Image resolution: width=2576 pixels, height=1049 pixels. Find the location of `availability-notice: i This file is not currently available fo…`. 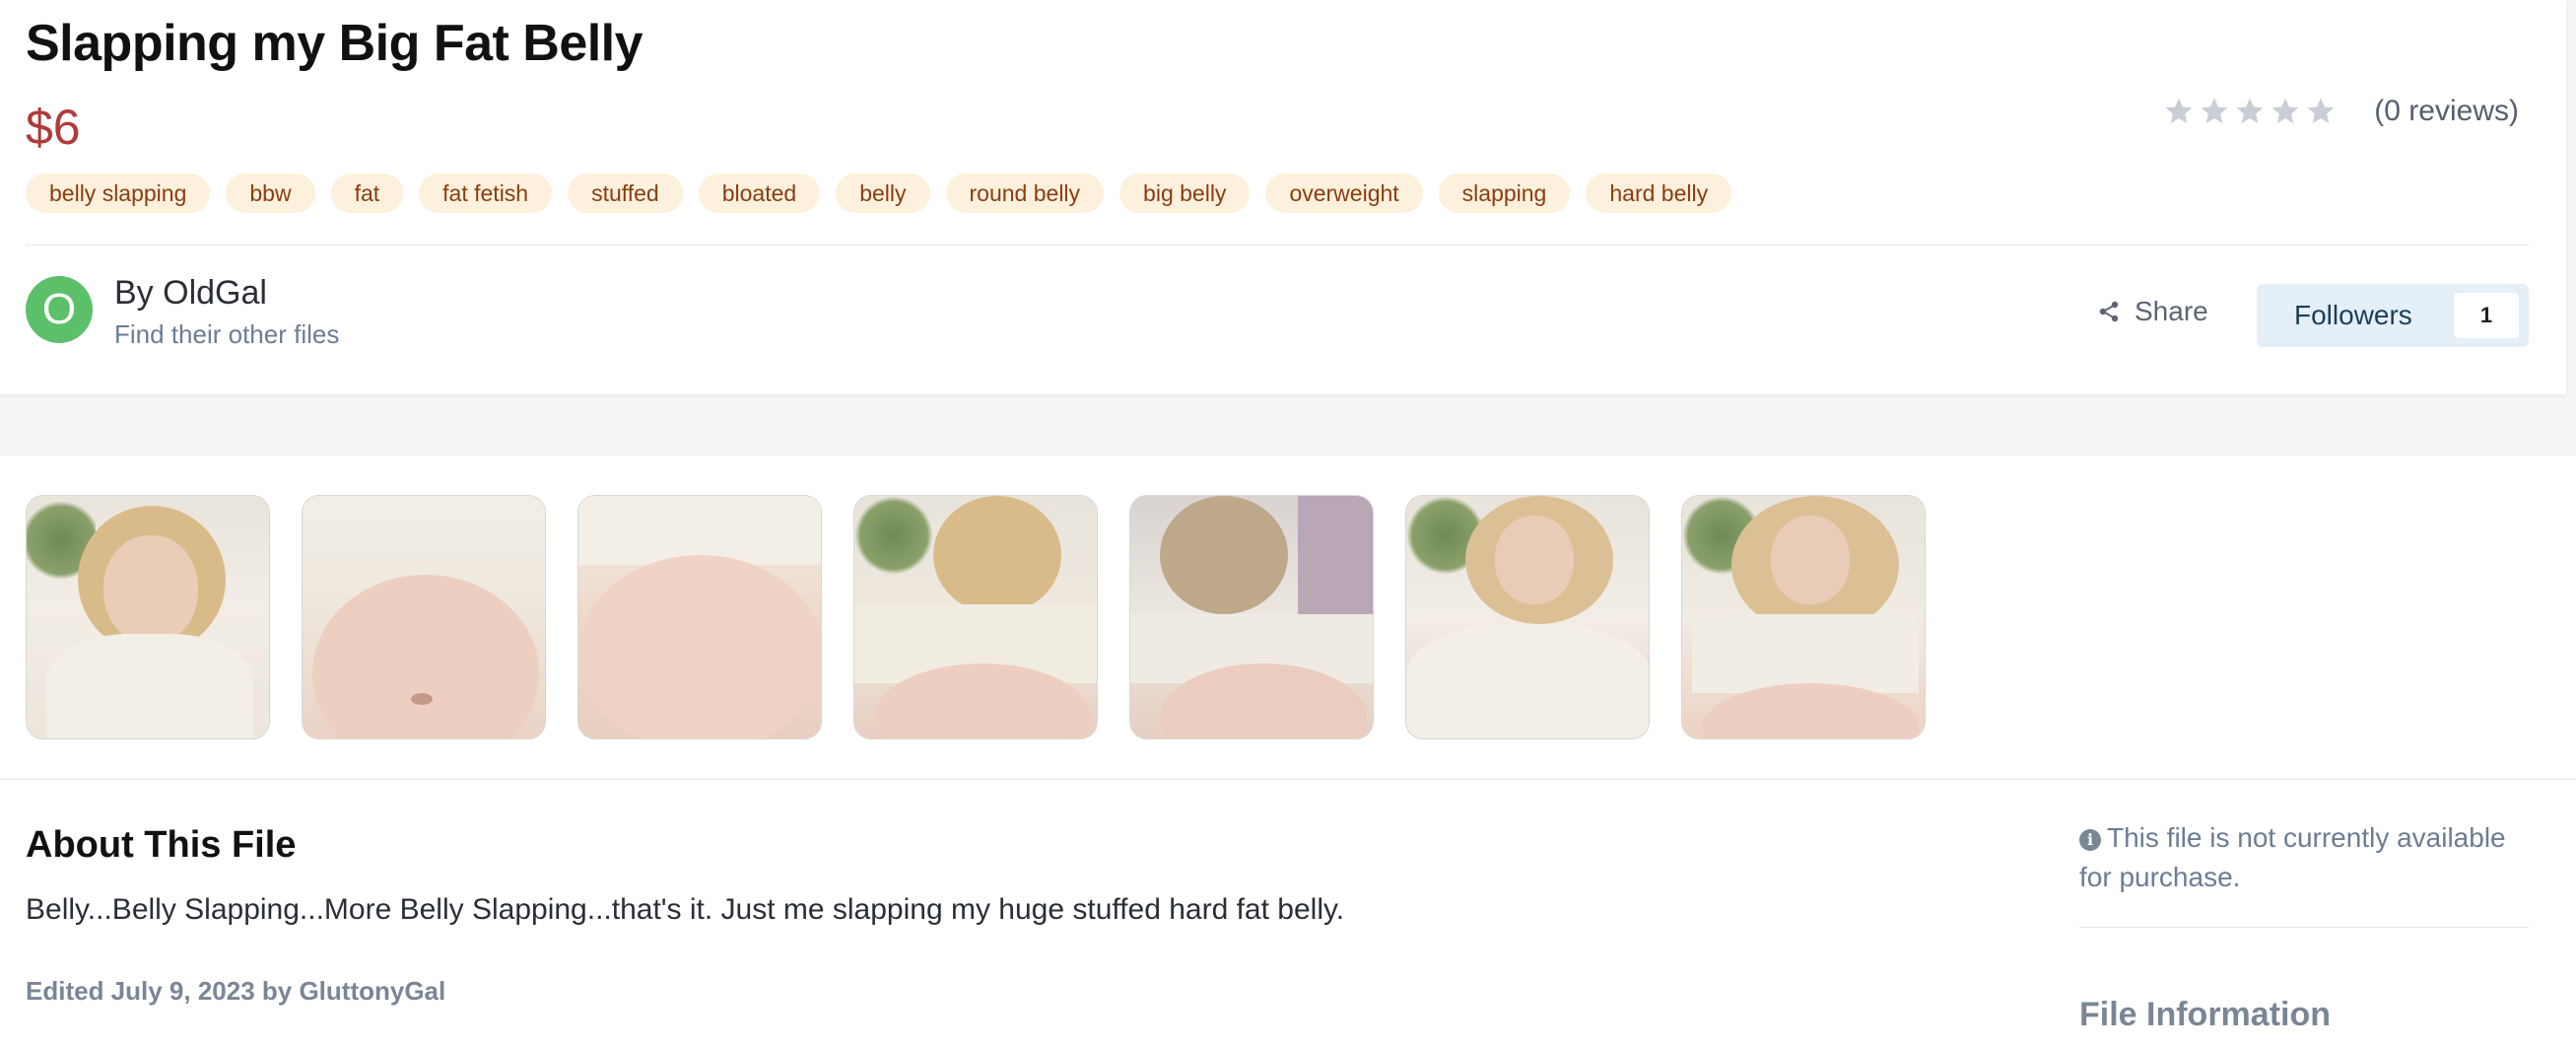

availability-notice: i This file is not currently available fo… is located at coordinates (2304, 857).